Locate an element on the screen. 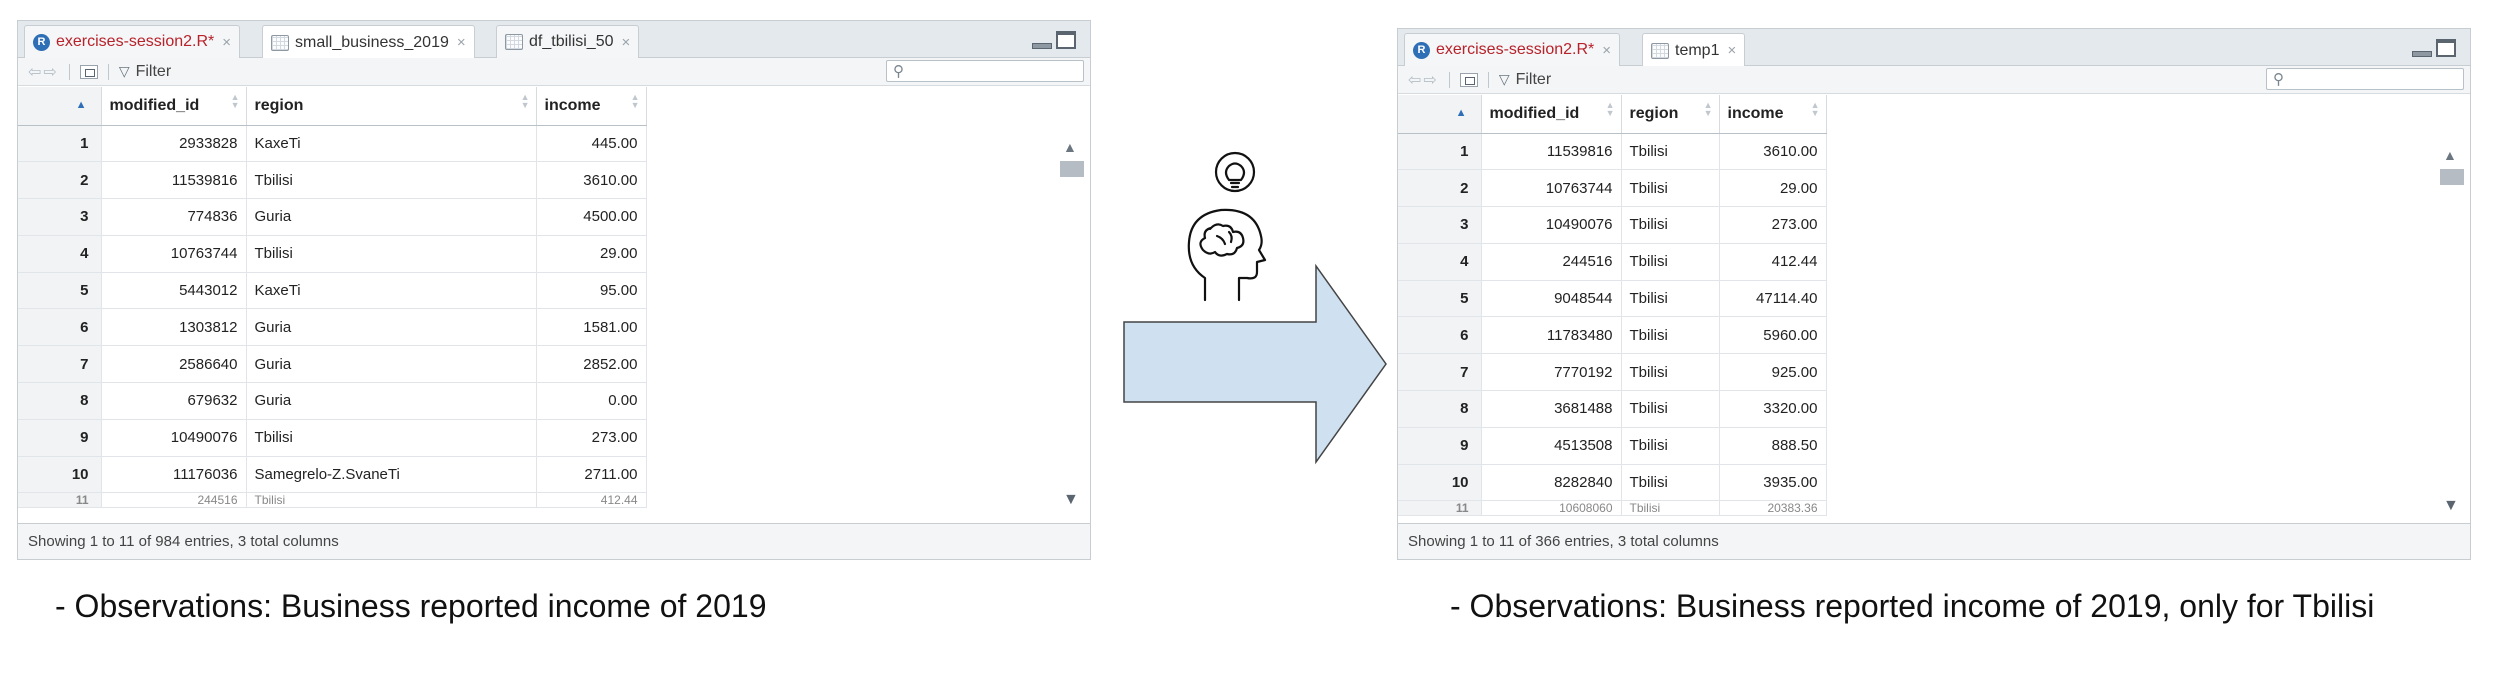 This screenshot has width=2500, height=683. tab-df-tbilisi-50: df_tbilisi_50 × is located at coordinates (568, 41).